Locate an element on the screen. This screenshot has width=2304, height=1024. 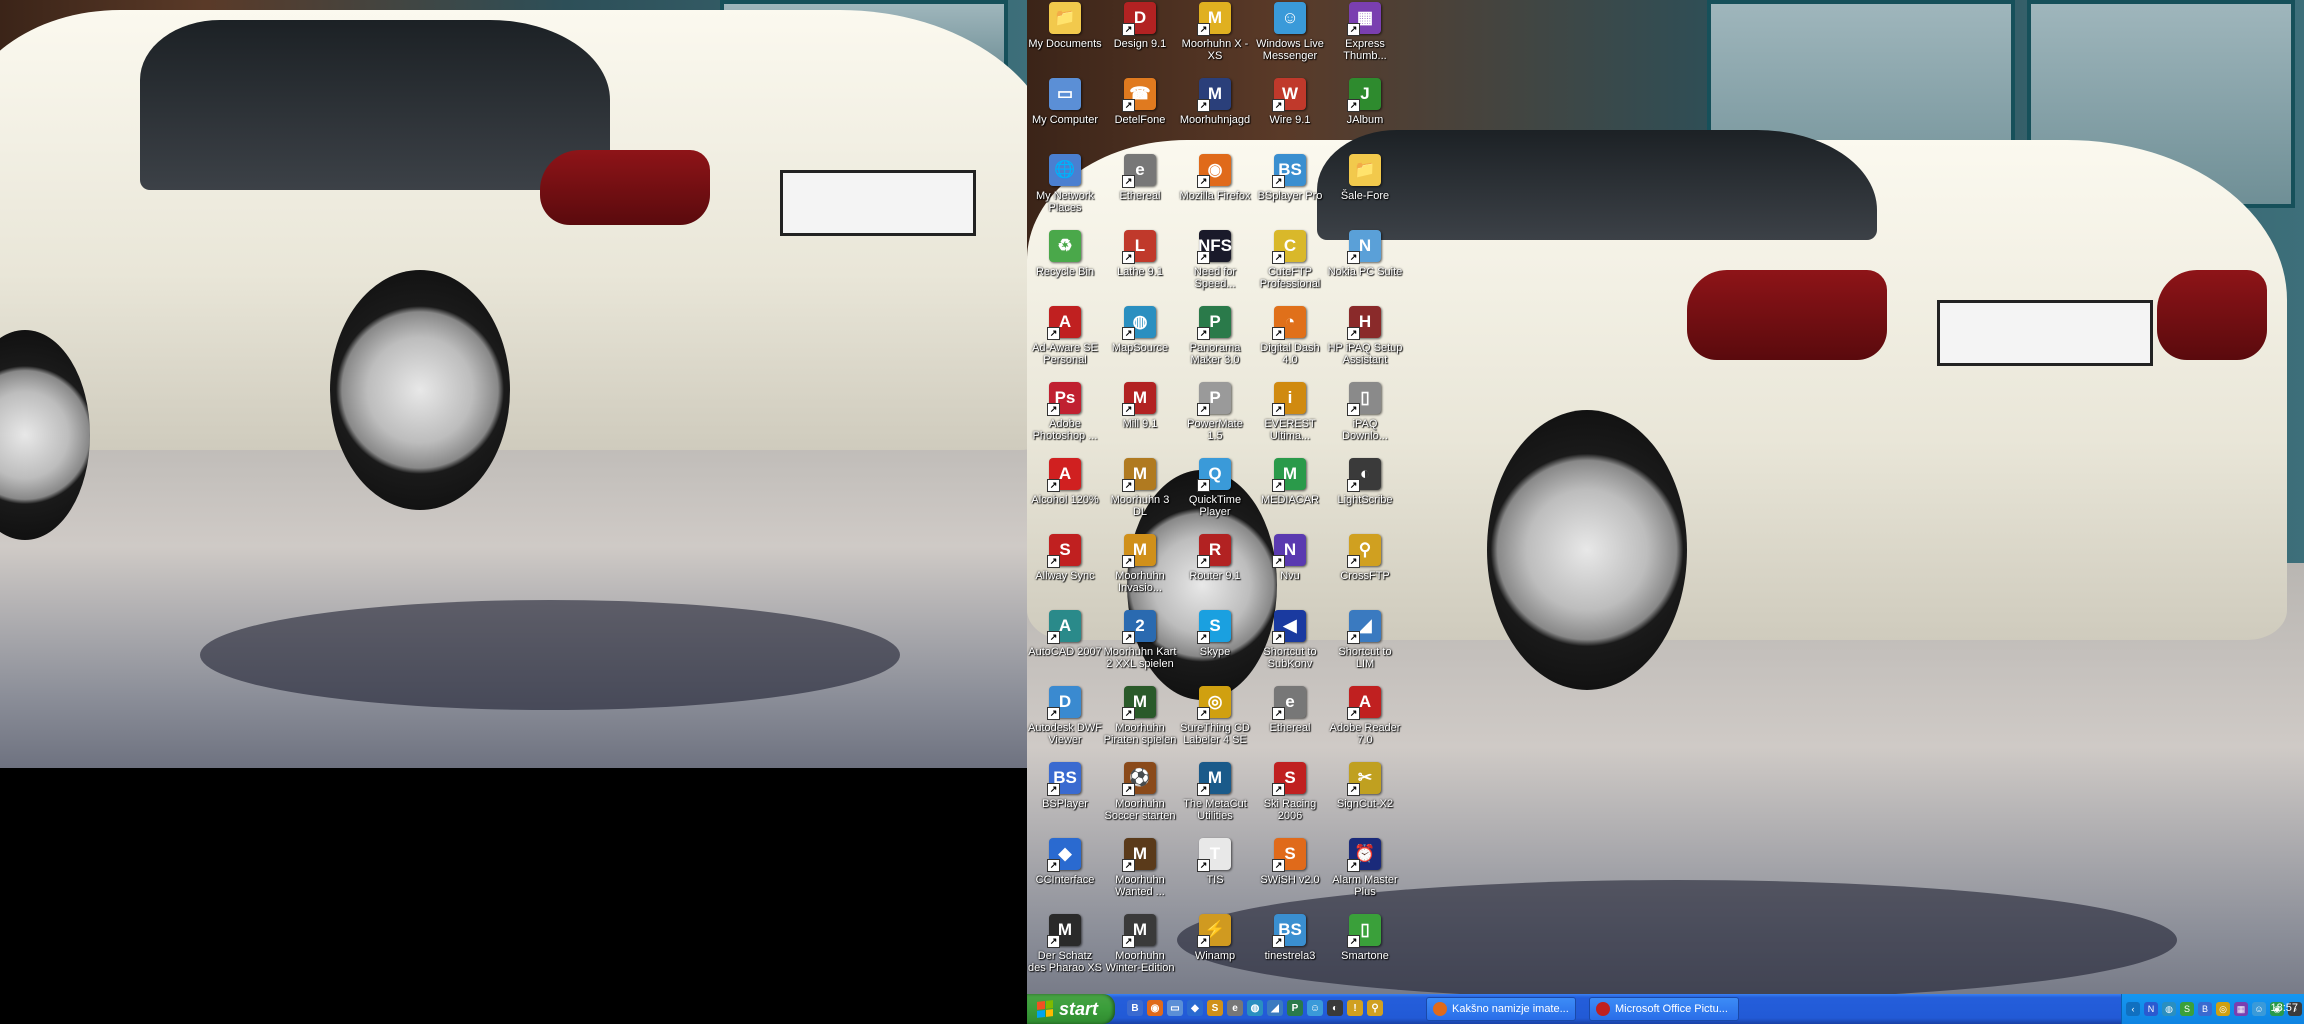
express-thumb-icon: ▦ ↗ is located at coordinates (1364, 19).